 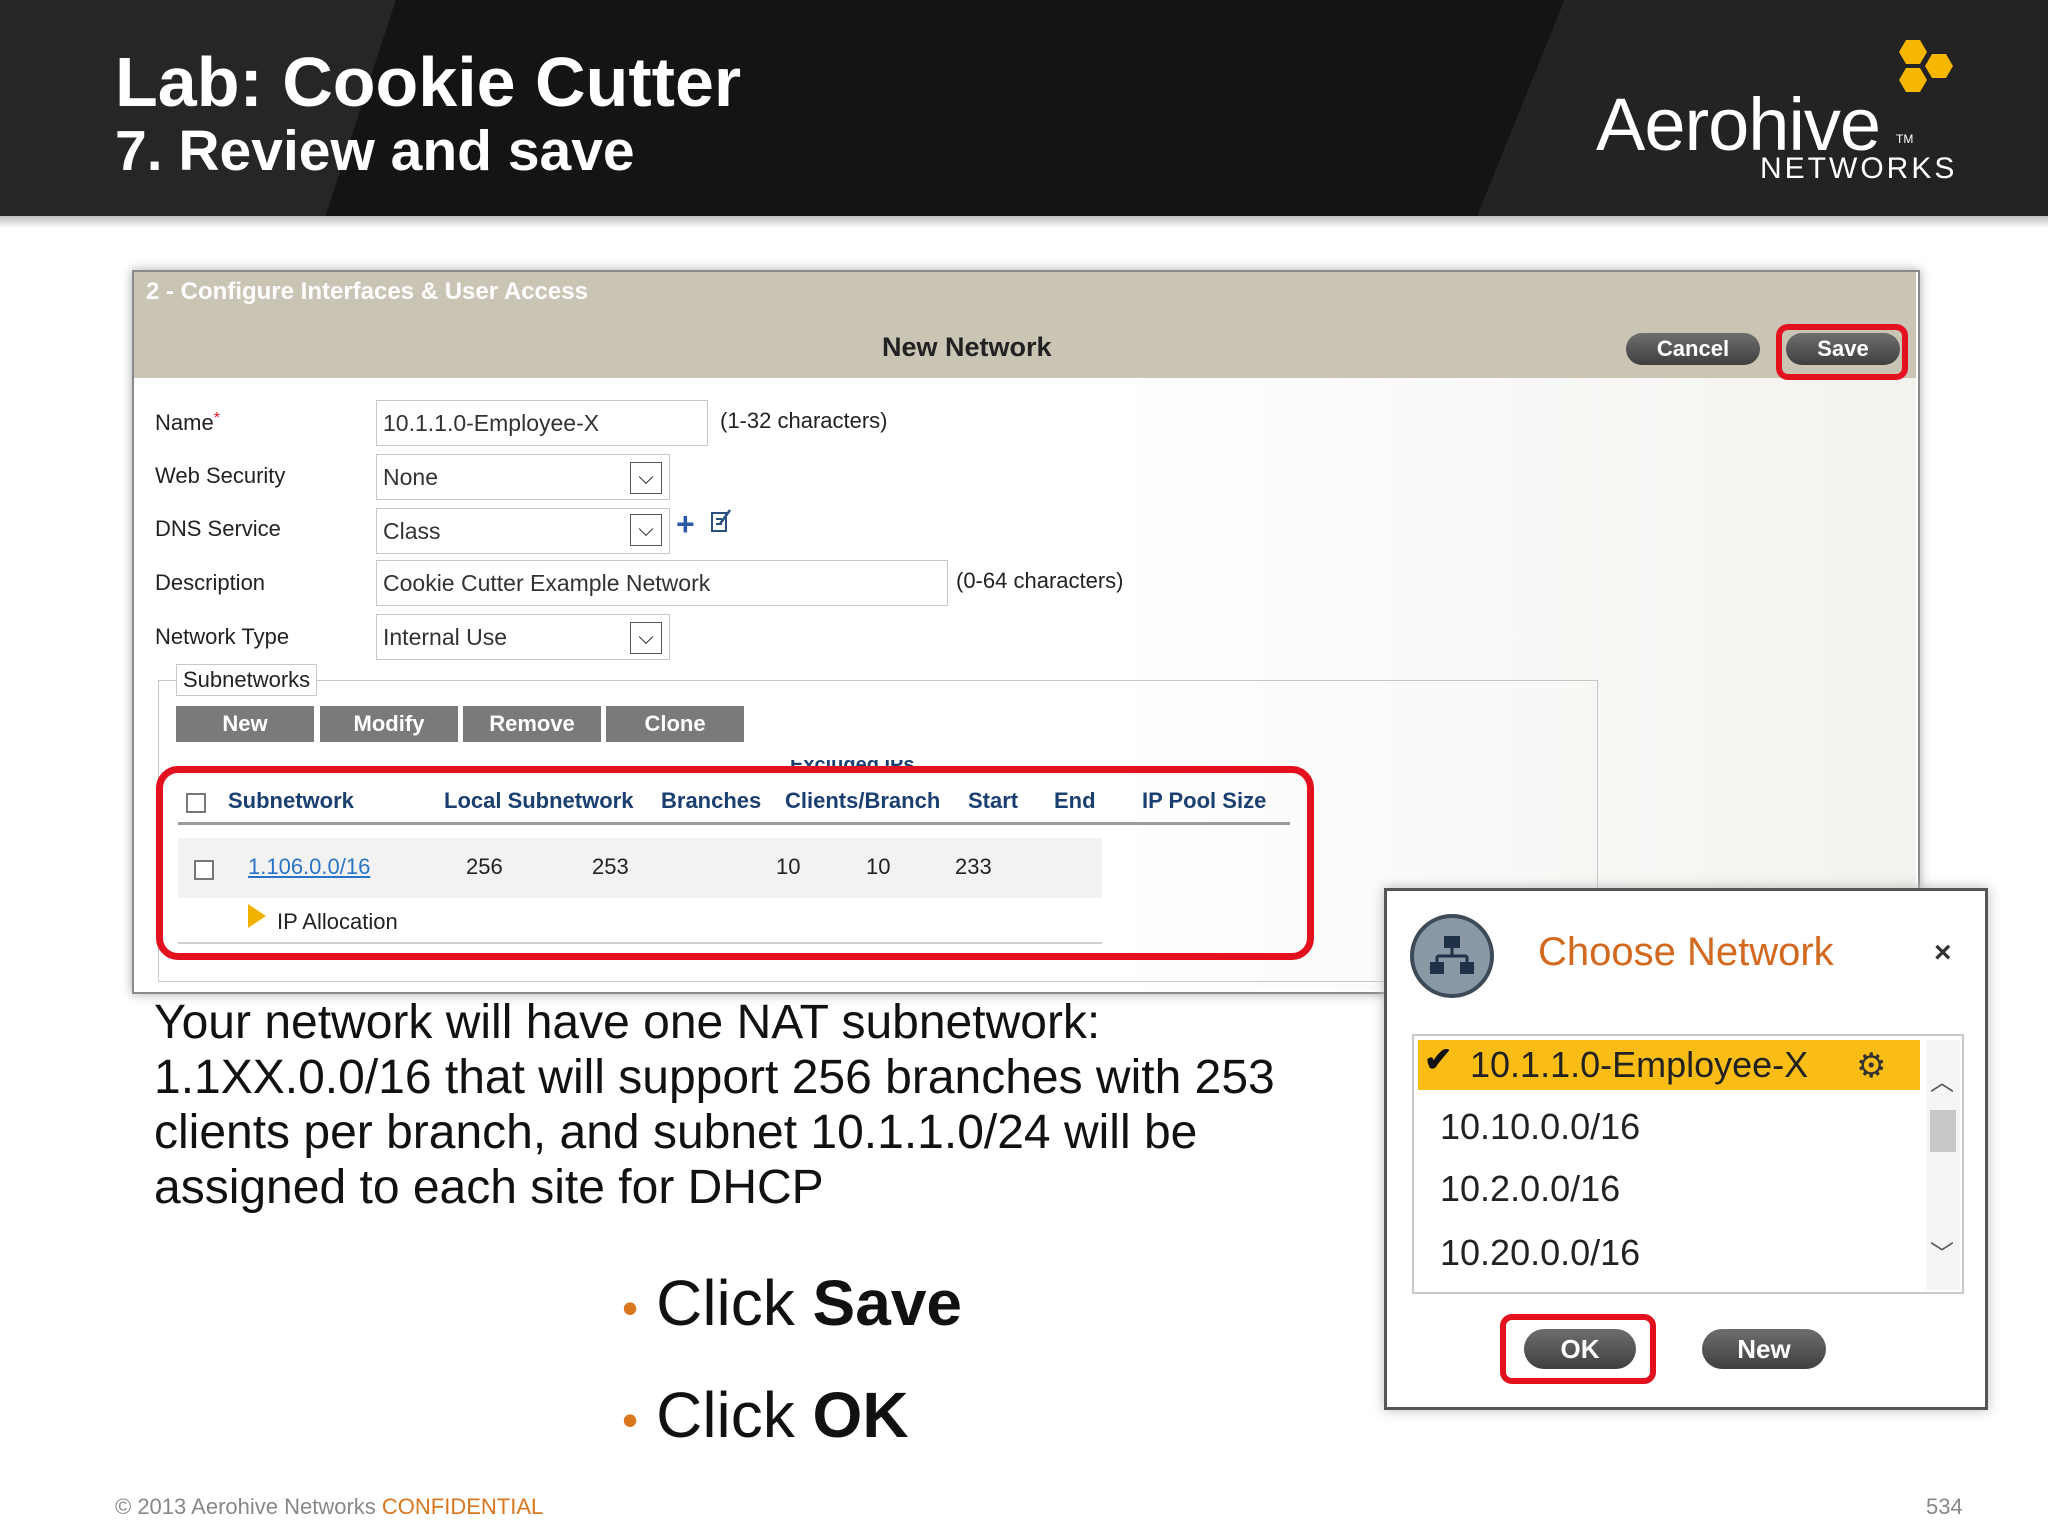 What do you see at coordinates (245, 724) in the screenshot?
I see `subnet-new-button: New` at bounding box center [245, 724].